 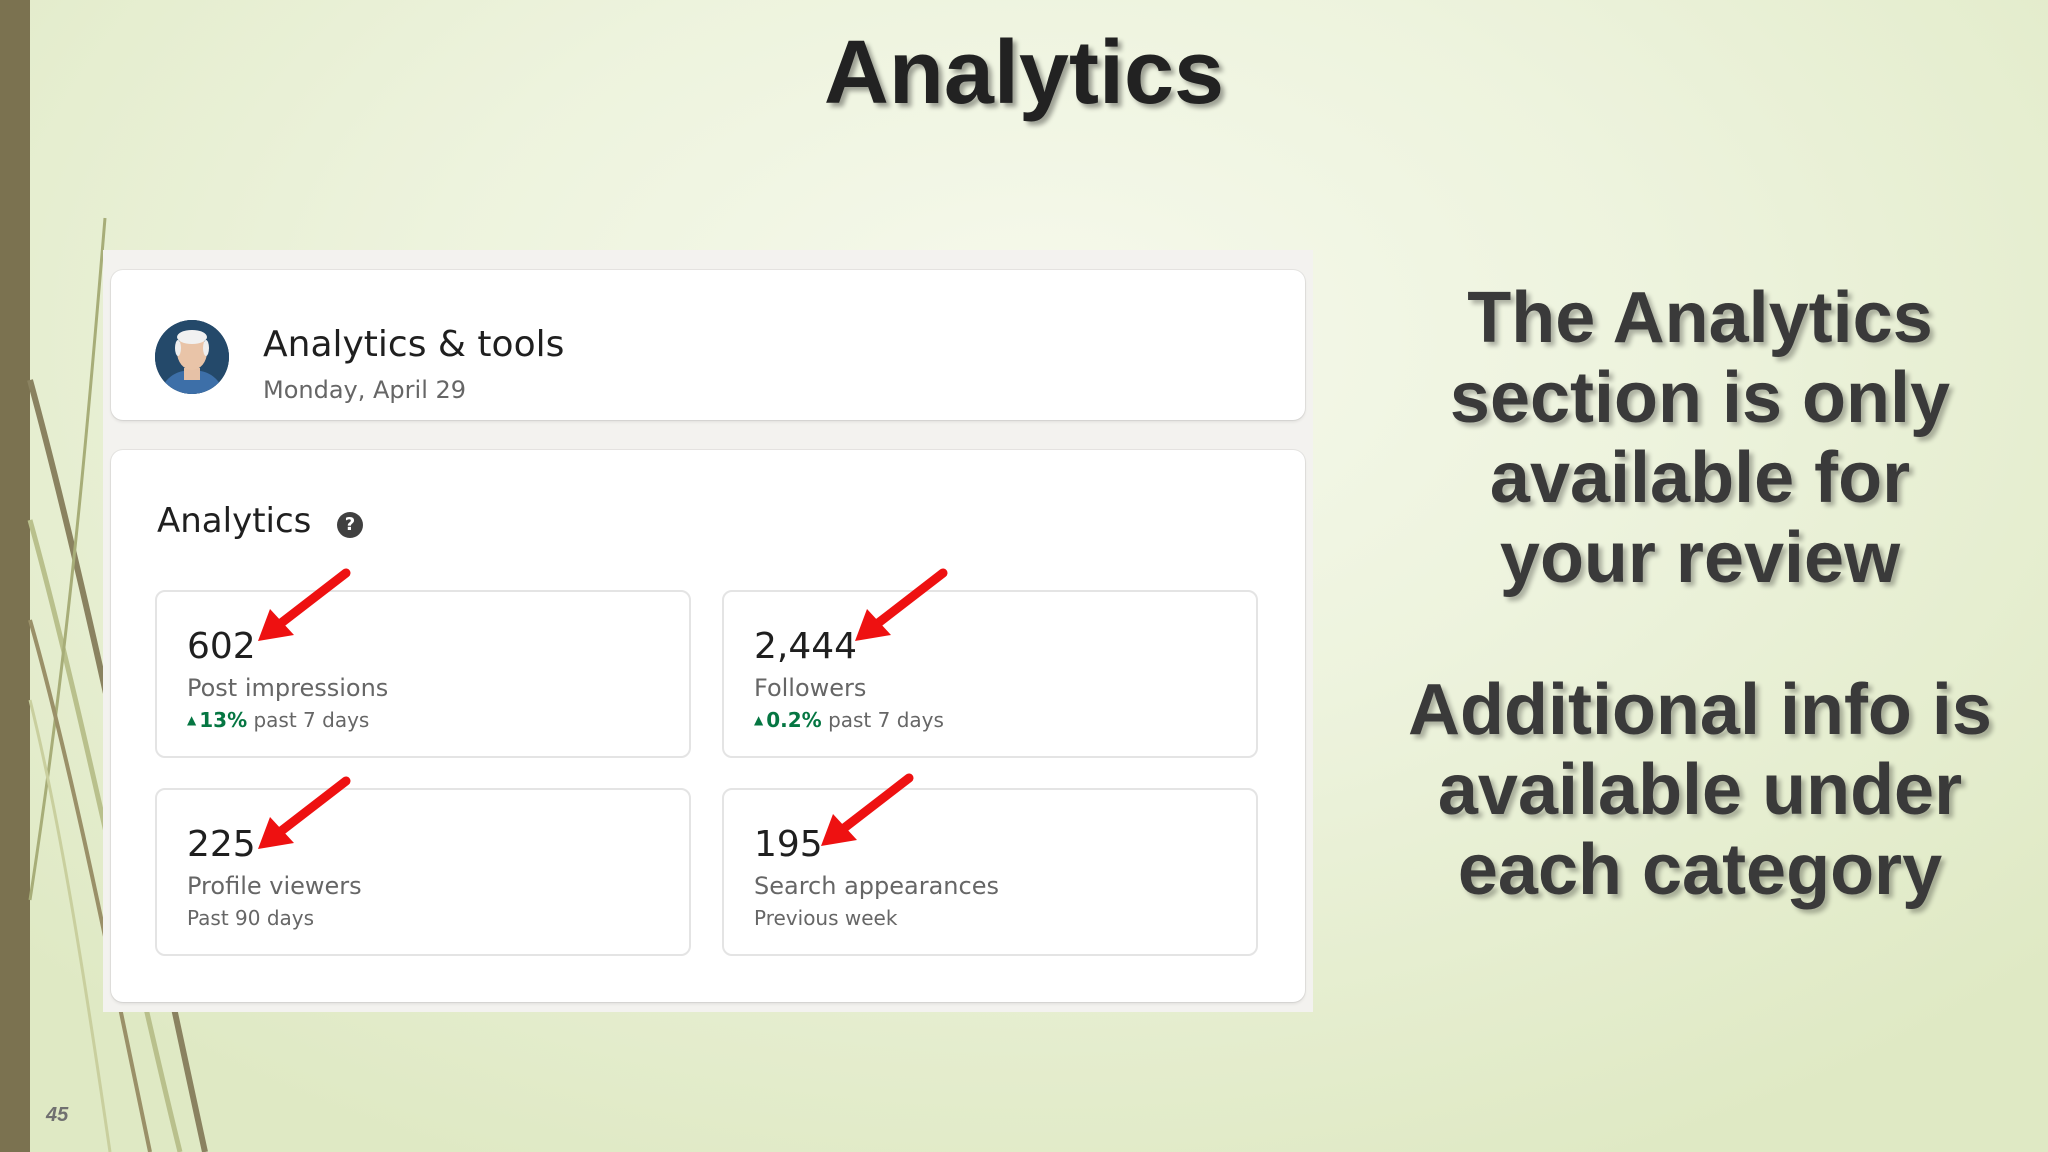 What do you see at coordinates (365, 390) in the screenshot?
I see `date-label: Monday, April 29` at bounding box center [365, 390].